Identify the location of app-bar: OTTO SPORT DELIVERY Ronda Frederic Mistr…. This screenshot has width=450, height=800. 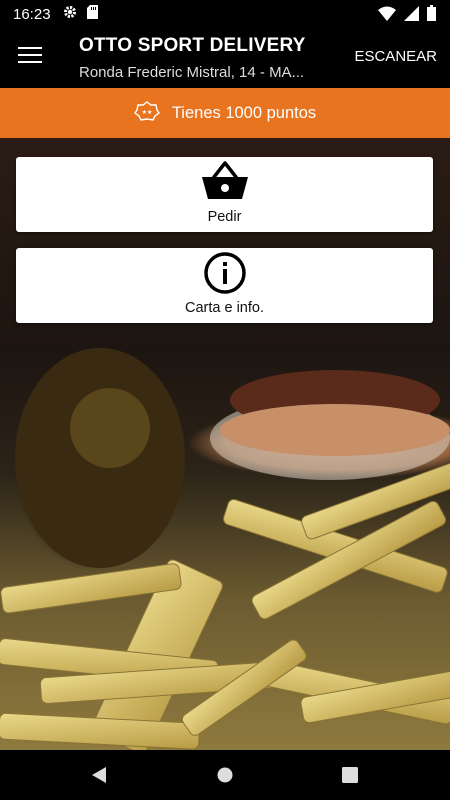
(225, 58).